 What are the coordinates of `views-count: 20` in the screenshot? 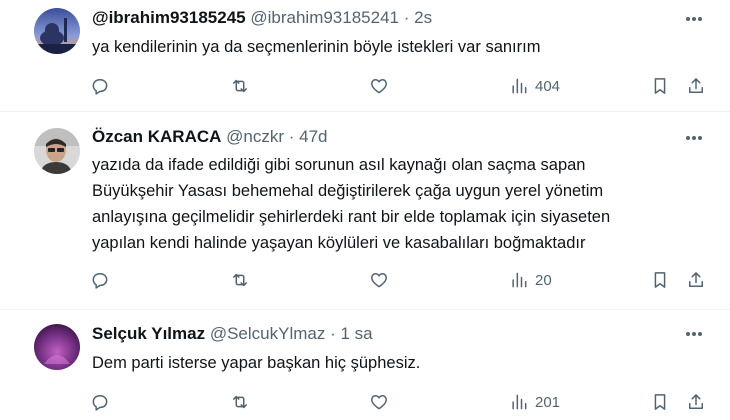 It's located at (543, 280).